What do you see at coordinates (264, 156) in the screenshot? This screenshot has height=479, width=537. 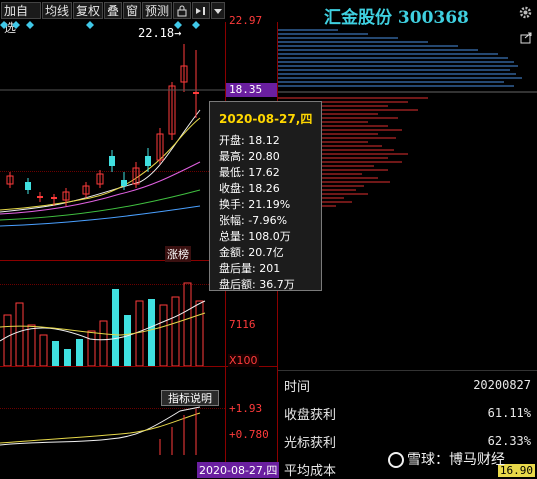 I see `tooltip-value: 20.80` at bounding box center [264, 156].